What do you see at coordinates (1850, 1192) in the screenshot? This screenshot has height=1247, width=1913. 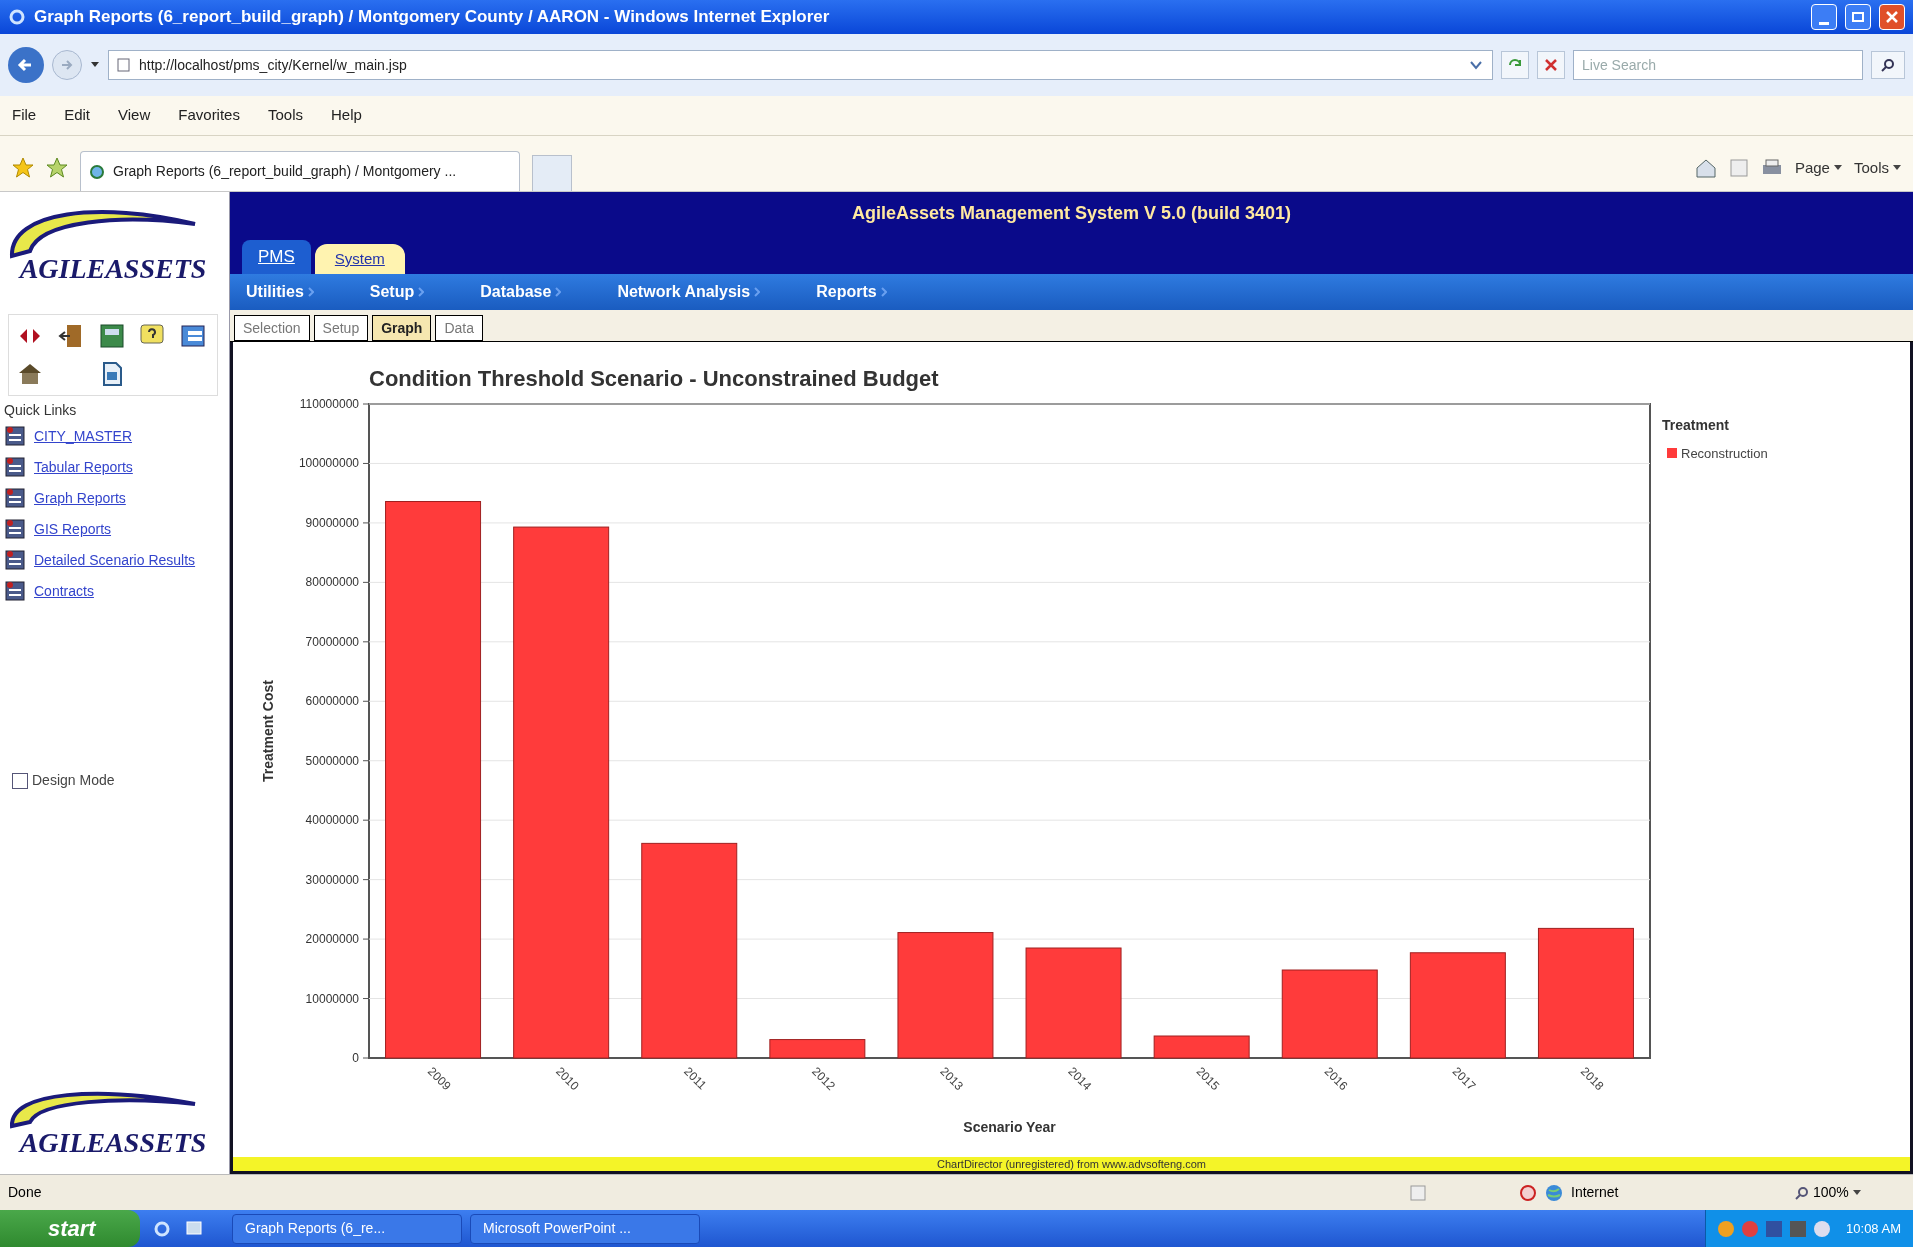 I see `zoom-button: 100%` at bounding box center [1850, 1192].